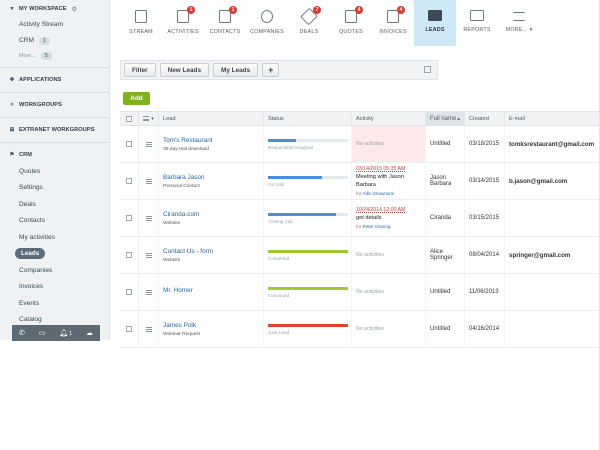 This screenshot has width=600, height=450. What do you see at coordinates (54, 41) in the screenshot?
I see `sidebar-item-crm: CRM 1` at bounding box center [54, 41].